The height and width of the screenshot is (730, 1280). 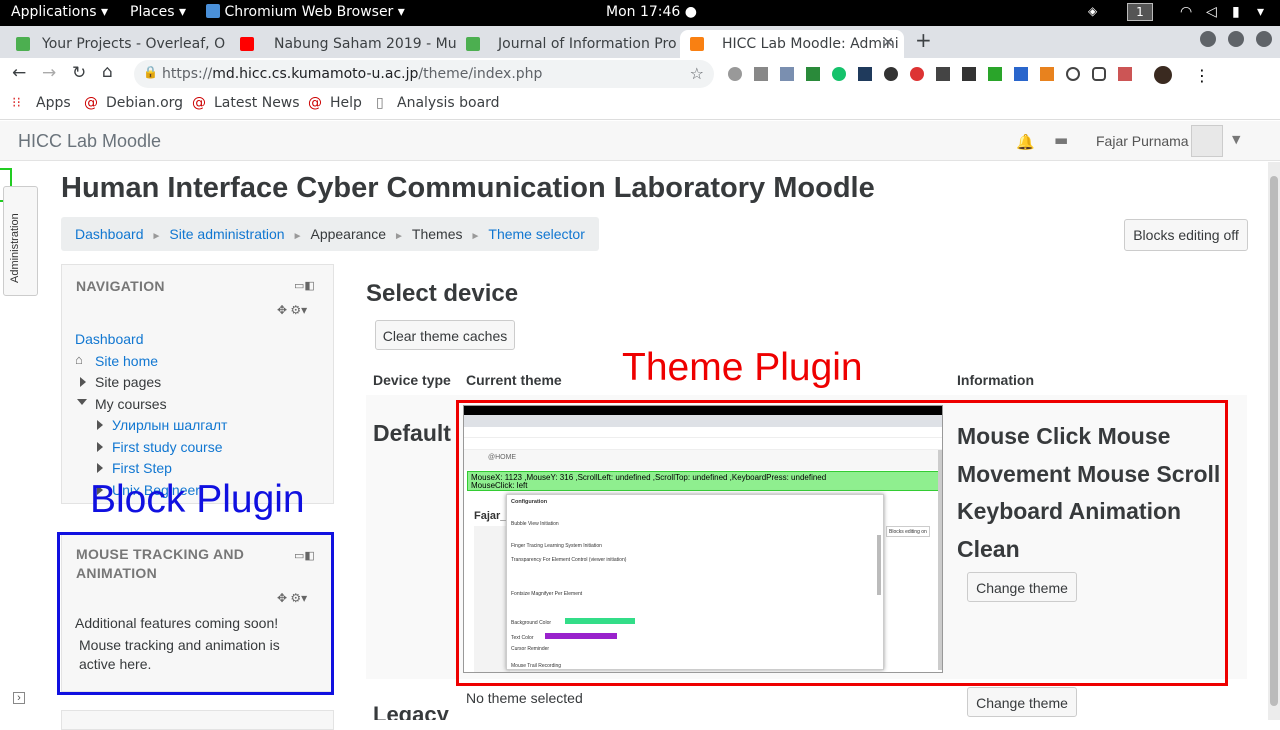 I want to click on tray-icon: ◈, so click(x=1092, y=11).